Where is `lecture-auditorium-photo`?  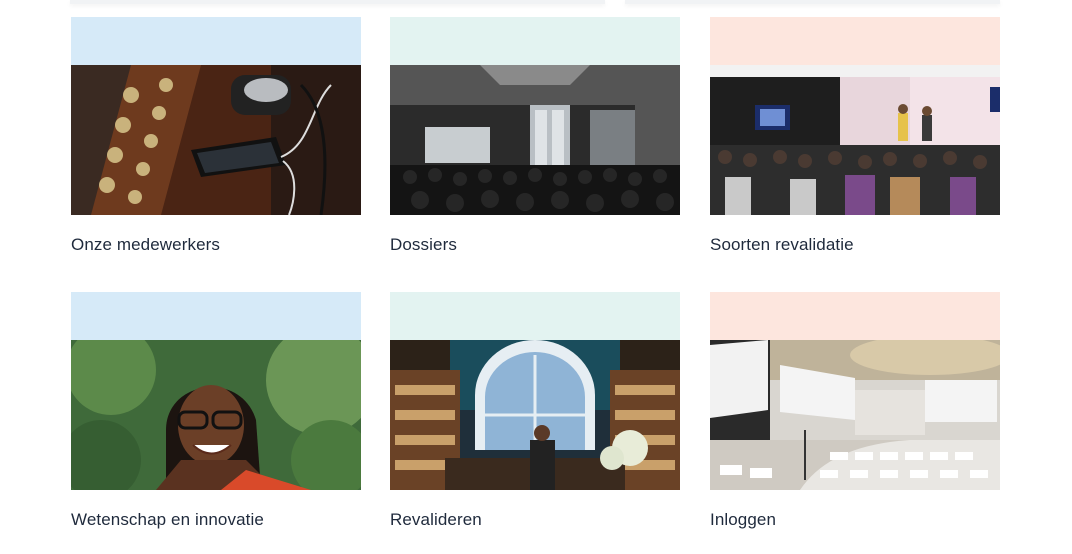
lecture-auditorium-photo is located at coordinates (855, 415).